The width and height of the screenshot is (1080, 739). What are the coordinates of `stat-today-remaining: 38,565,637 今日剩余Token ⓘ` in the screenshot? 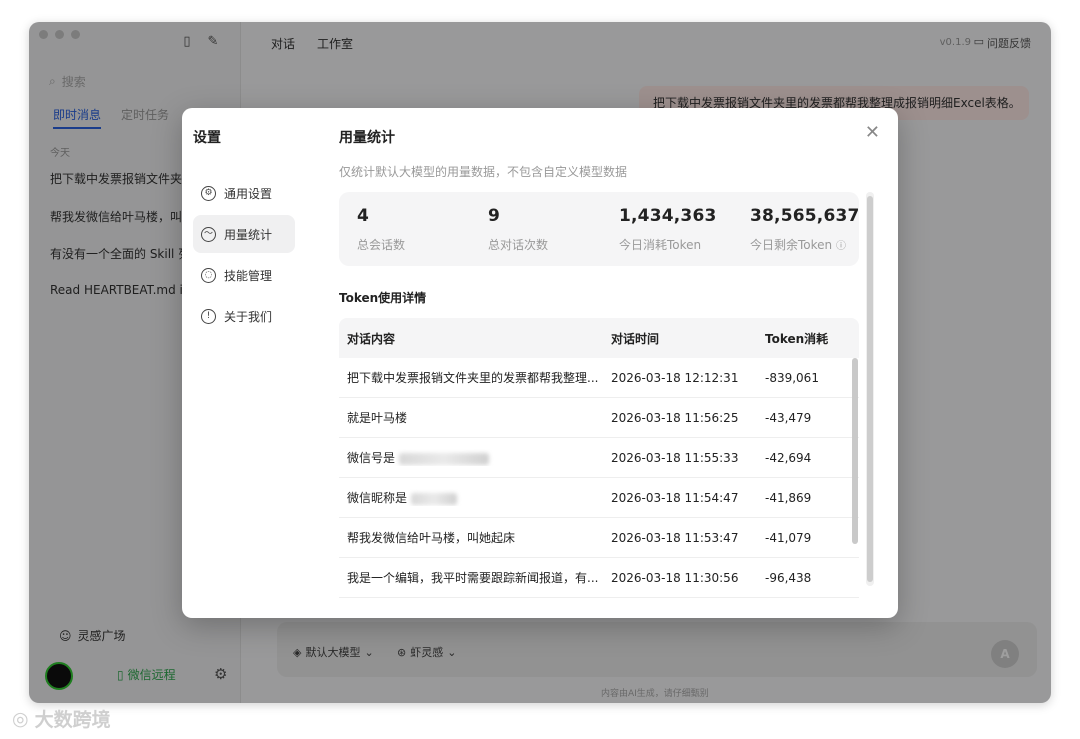 It's located at (805, 229).